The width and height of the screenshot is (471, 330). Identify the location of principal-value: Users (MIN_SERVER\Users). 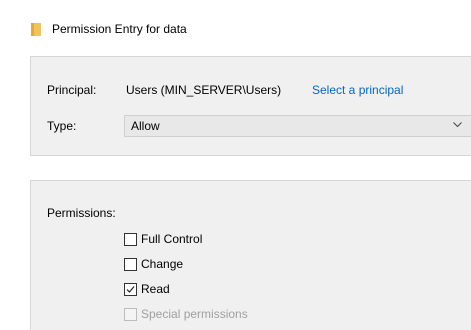
(204, 90).